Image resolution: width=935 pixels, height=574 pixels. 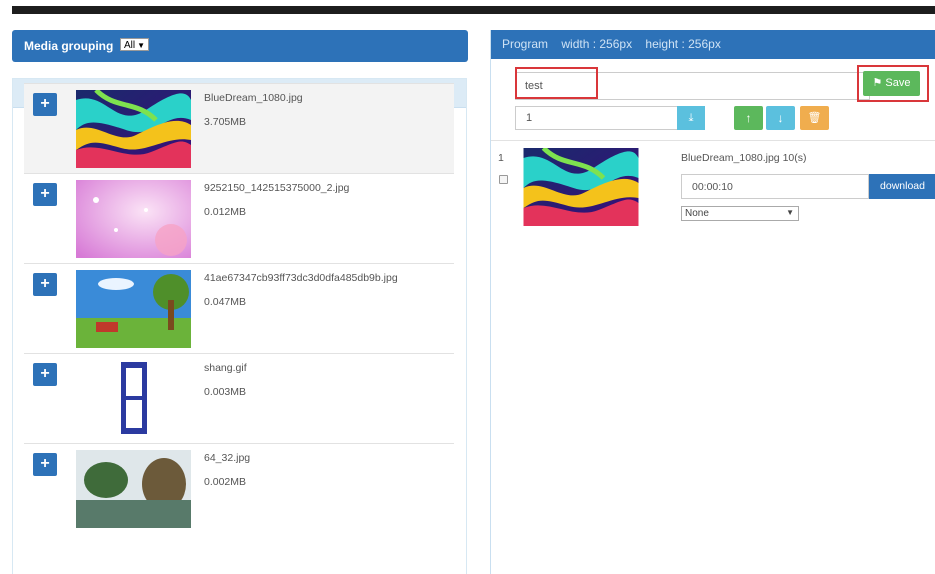 I want to click on arrow-up-icon: ↑, so click(x=748, y=118).